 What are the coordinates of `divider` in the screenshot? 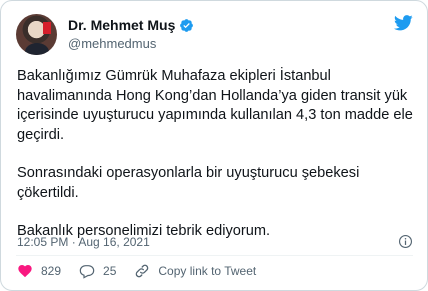 It's located at (214, 255).